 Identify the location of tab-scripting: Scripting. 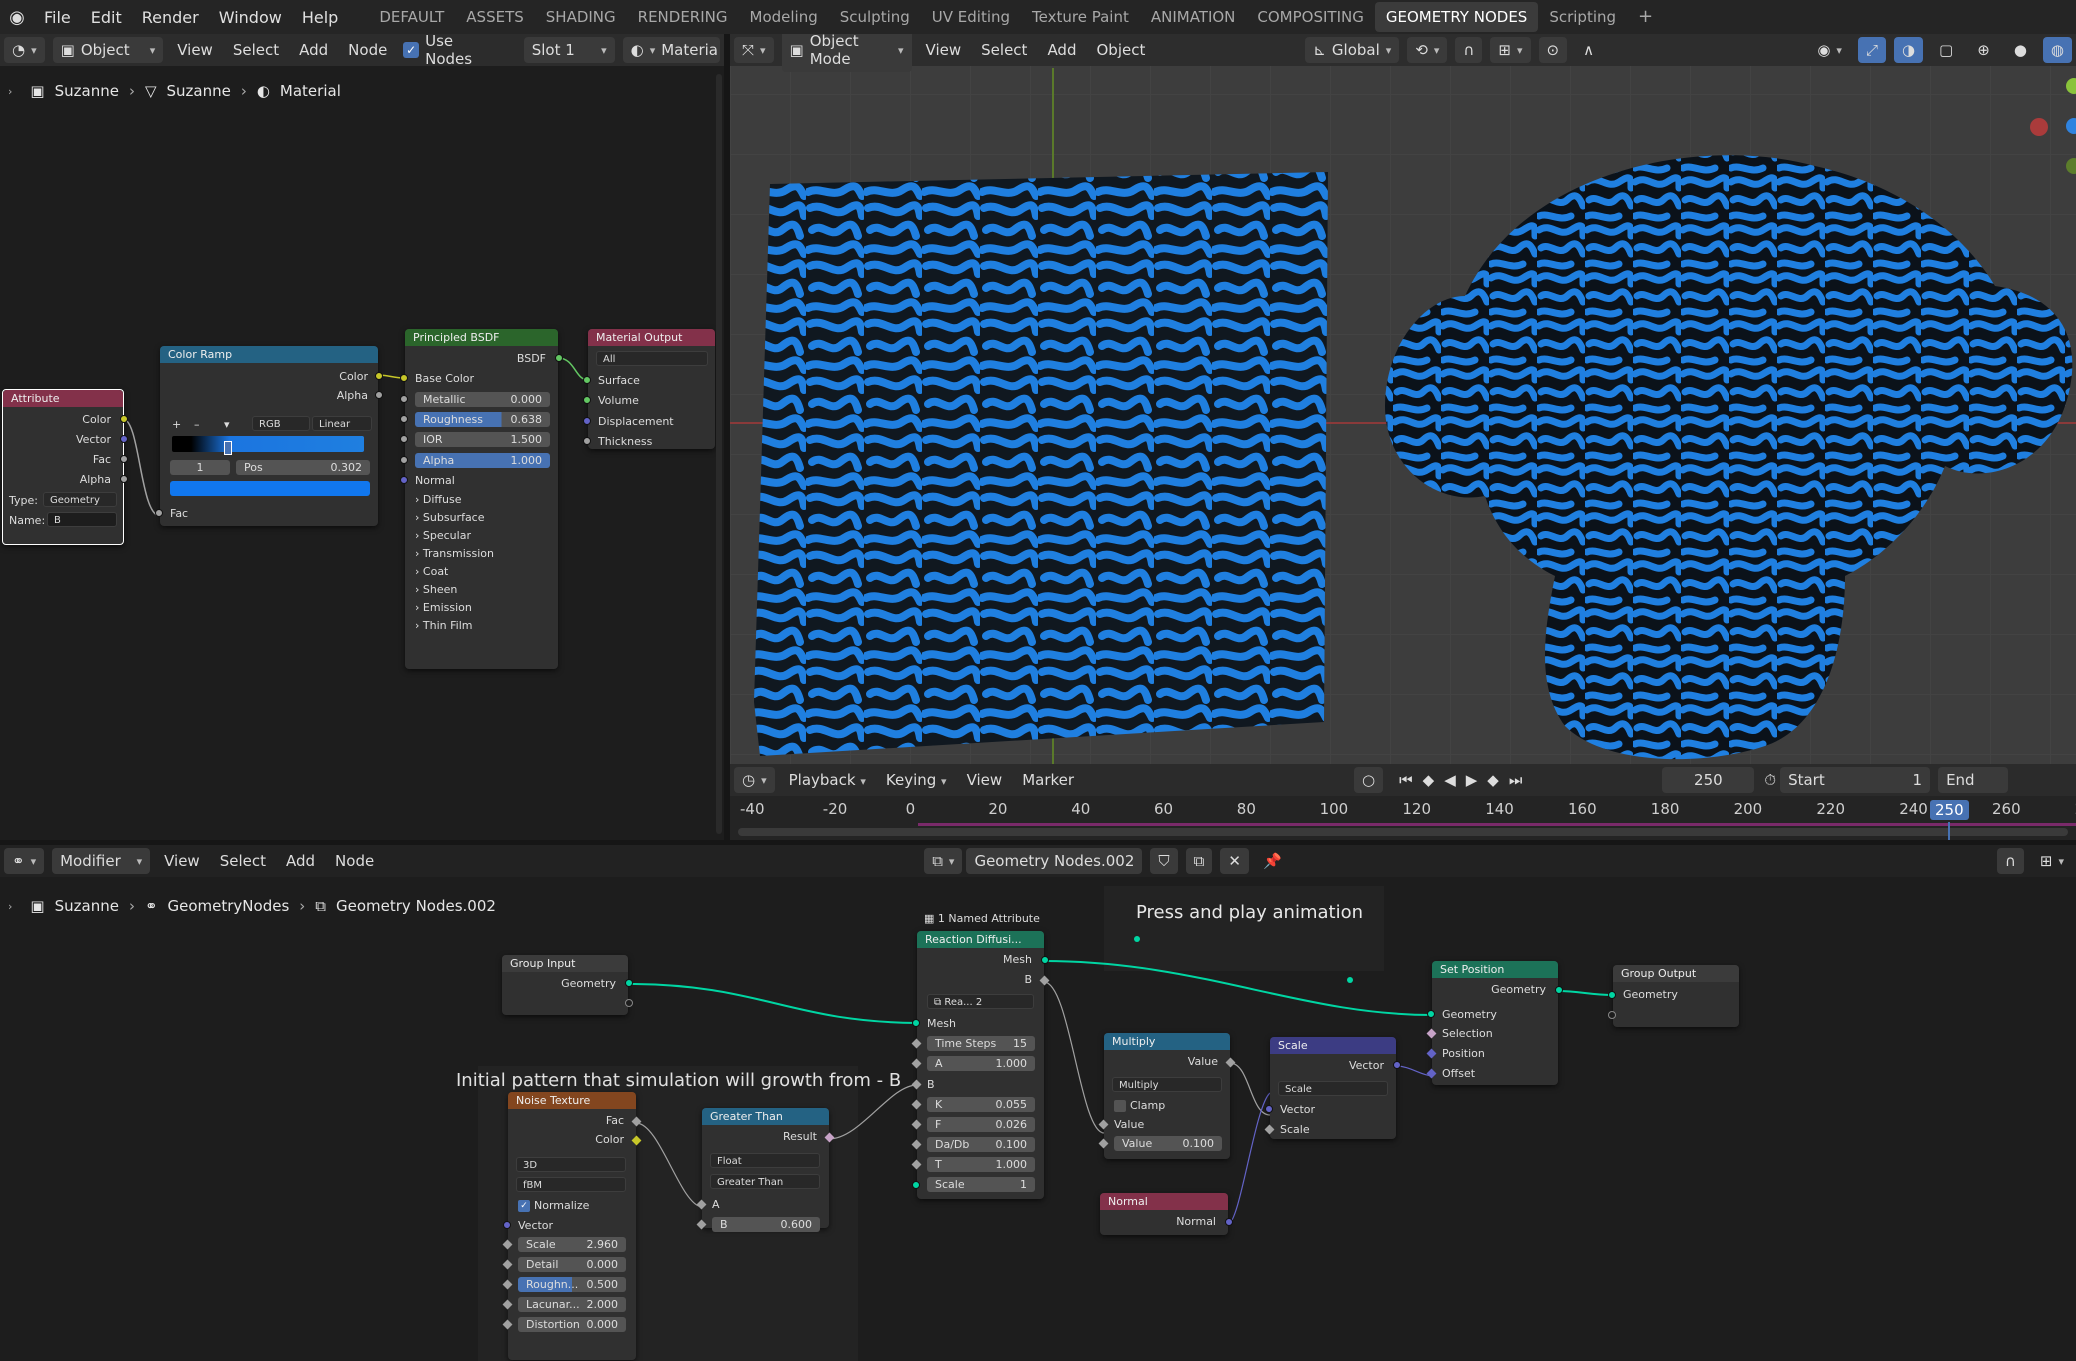
(1582, 17).